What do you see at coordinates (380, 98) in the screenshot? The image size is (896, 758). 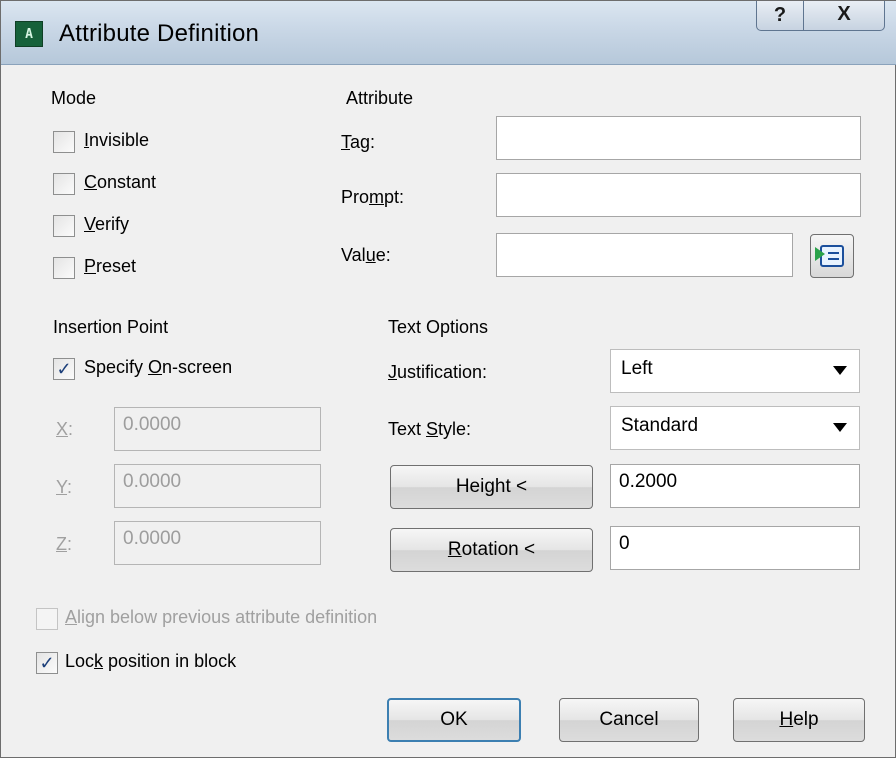 I see `attribute-heading: Attribute` at bounding box center [380, 98].